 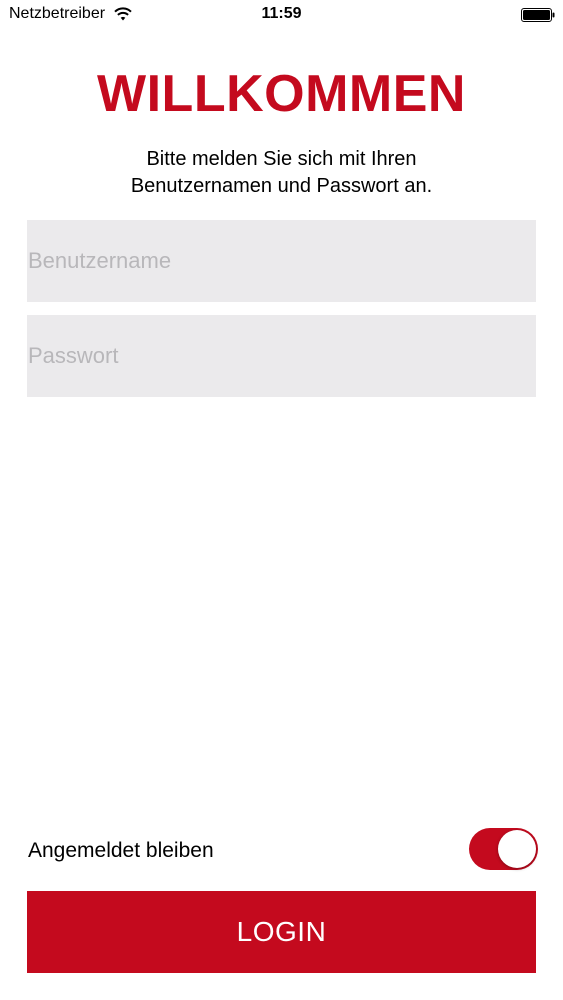 What do you see at coordinates (281, 159) in the screenshot?
I see `instructions-line-1: Bitte melden Sie sich mit Ihren` at bounding box center [281, 159].